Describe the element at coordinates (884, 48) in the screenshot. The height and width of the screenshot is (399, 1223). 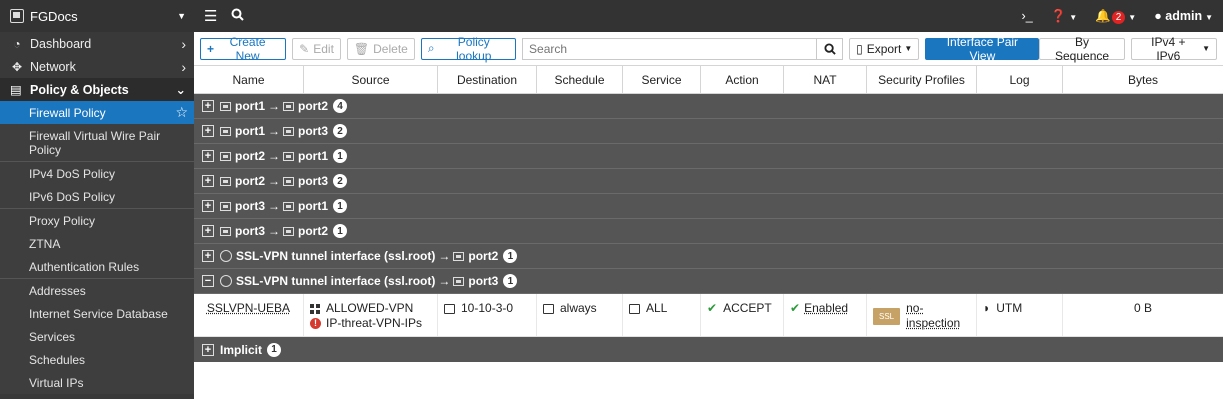
I see `export-button: ▯ Export ▼` at that location.